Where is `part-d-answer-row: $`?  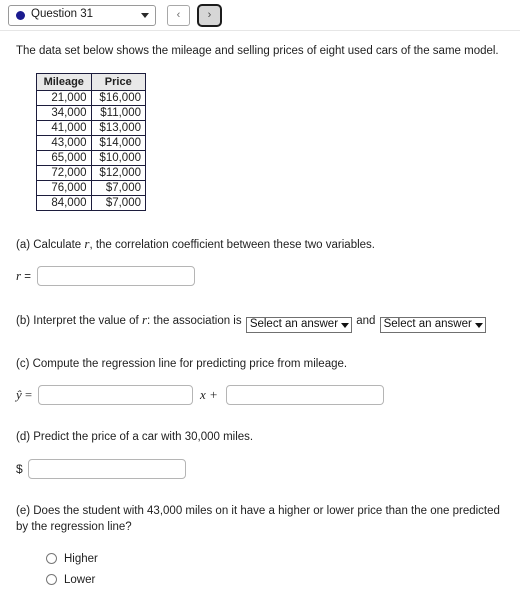 part-d-answer-row: $ is located at coordinates (260, 468).